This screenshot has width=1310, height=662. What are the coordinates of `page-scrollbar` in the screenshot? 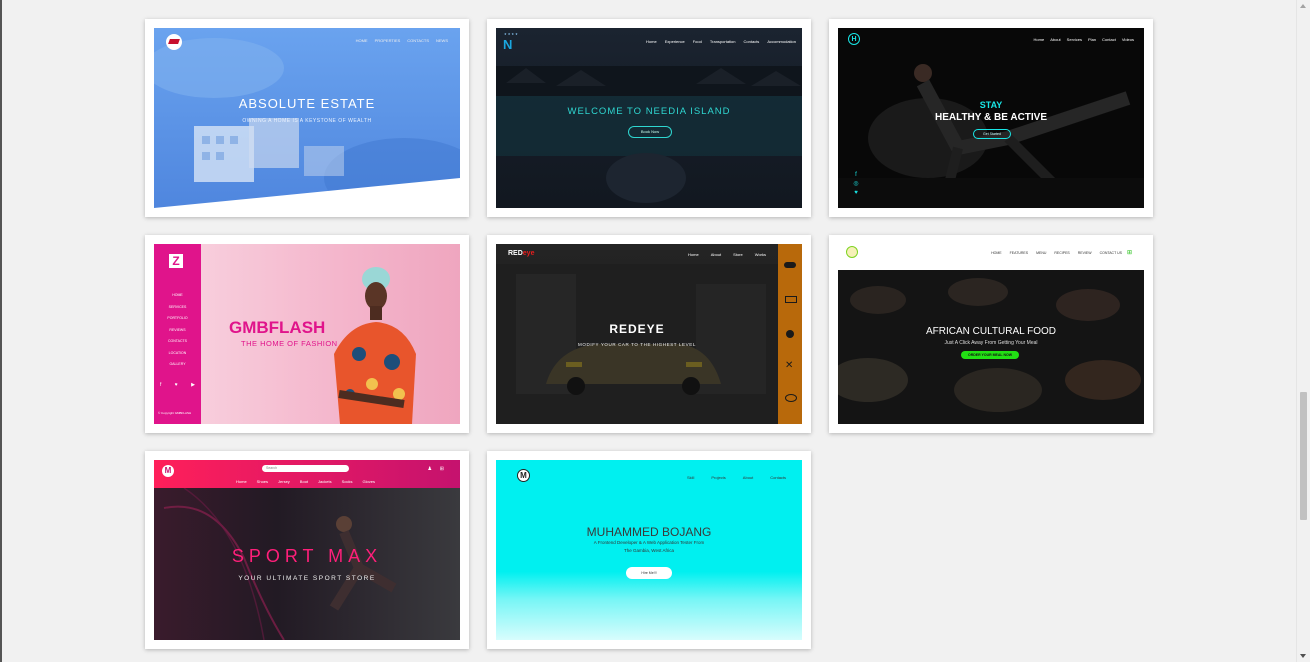 It's located at (1303, 331).